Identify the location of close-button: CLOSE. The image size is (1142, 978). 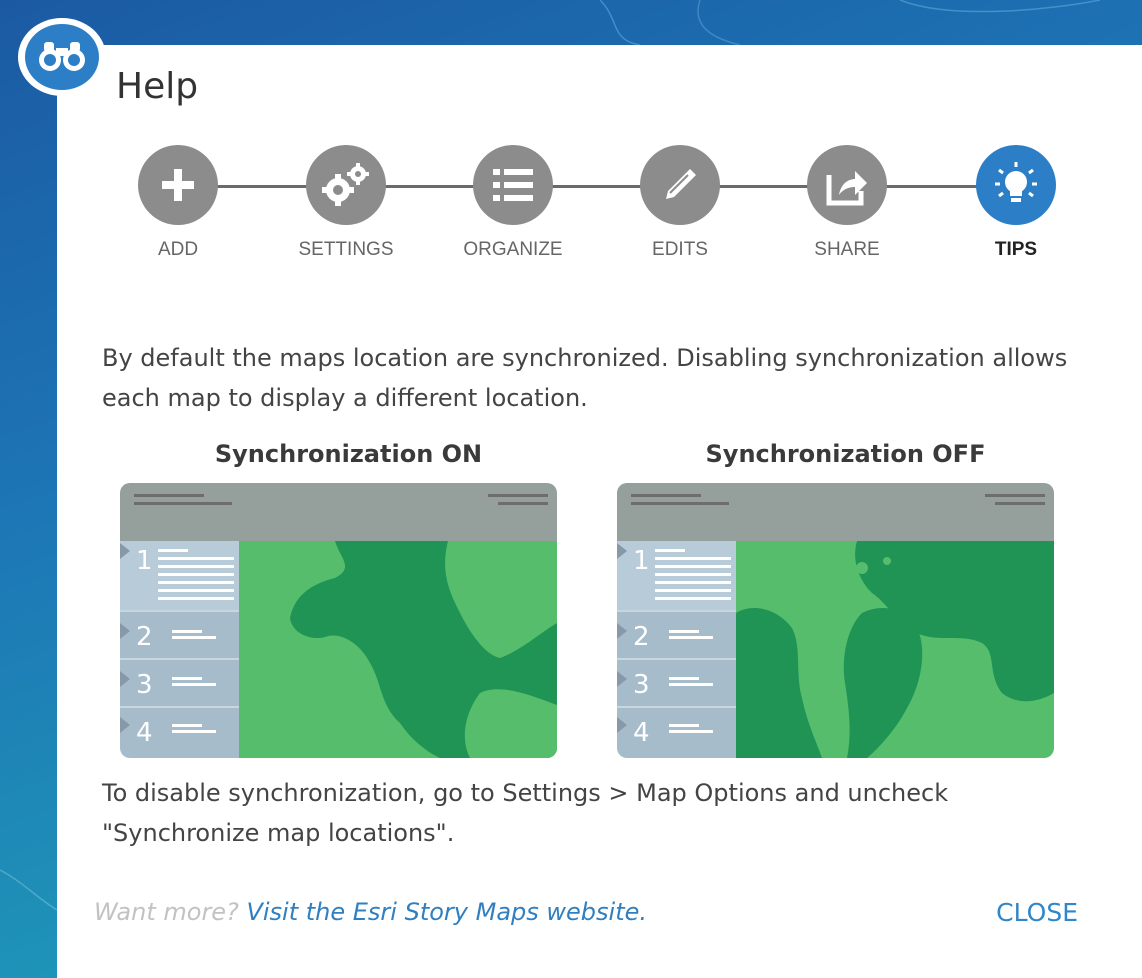
(1037, 912).